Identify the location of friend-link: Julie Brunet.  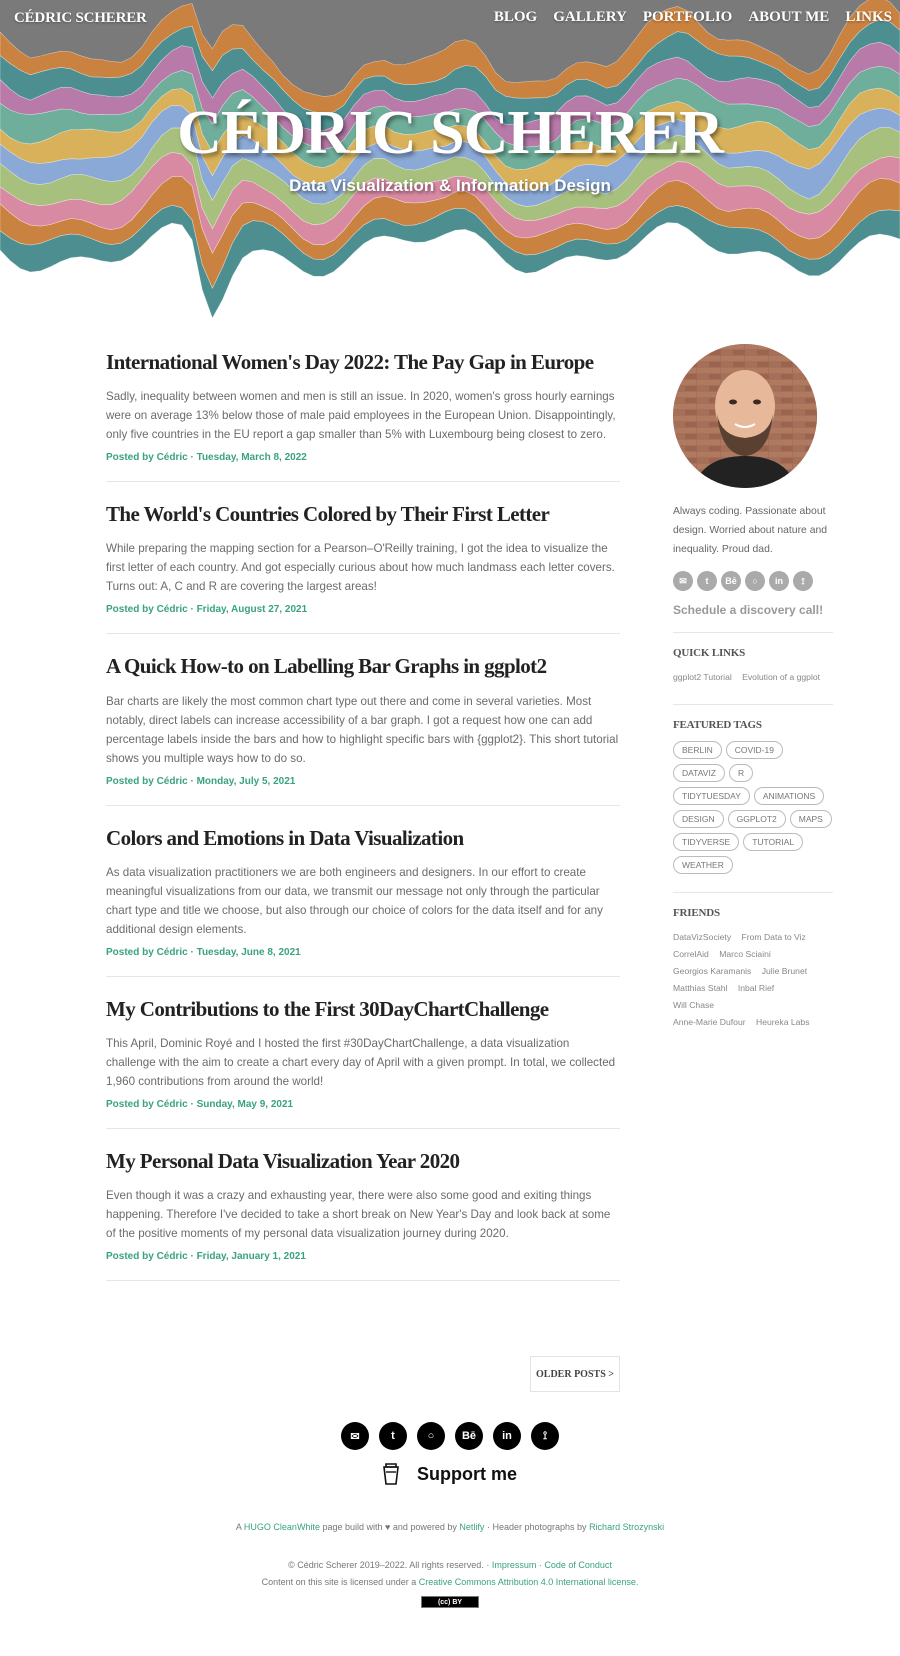
(784, 971).